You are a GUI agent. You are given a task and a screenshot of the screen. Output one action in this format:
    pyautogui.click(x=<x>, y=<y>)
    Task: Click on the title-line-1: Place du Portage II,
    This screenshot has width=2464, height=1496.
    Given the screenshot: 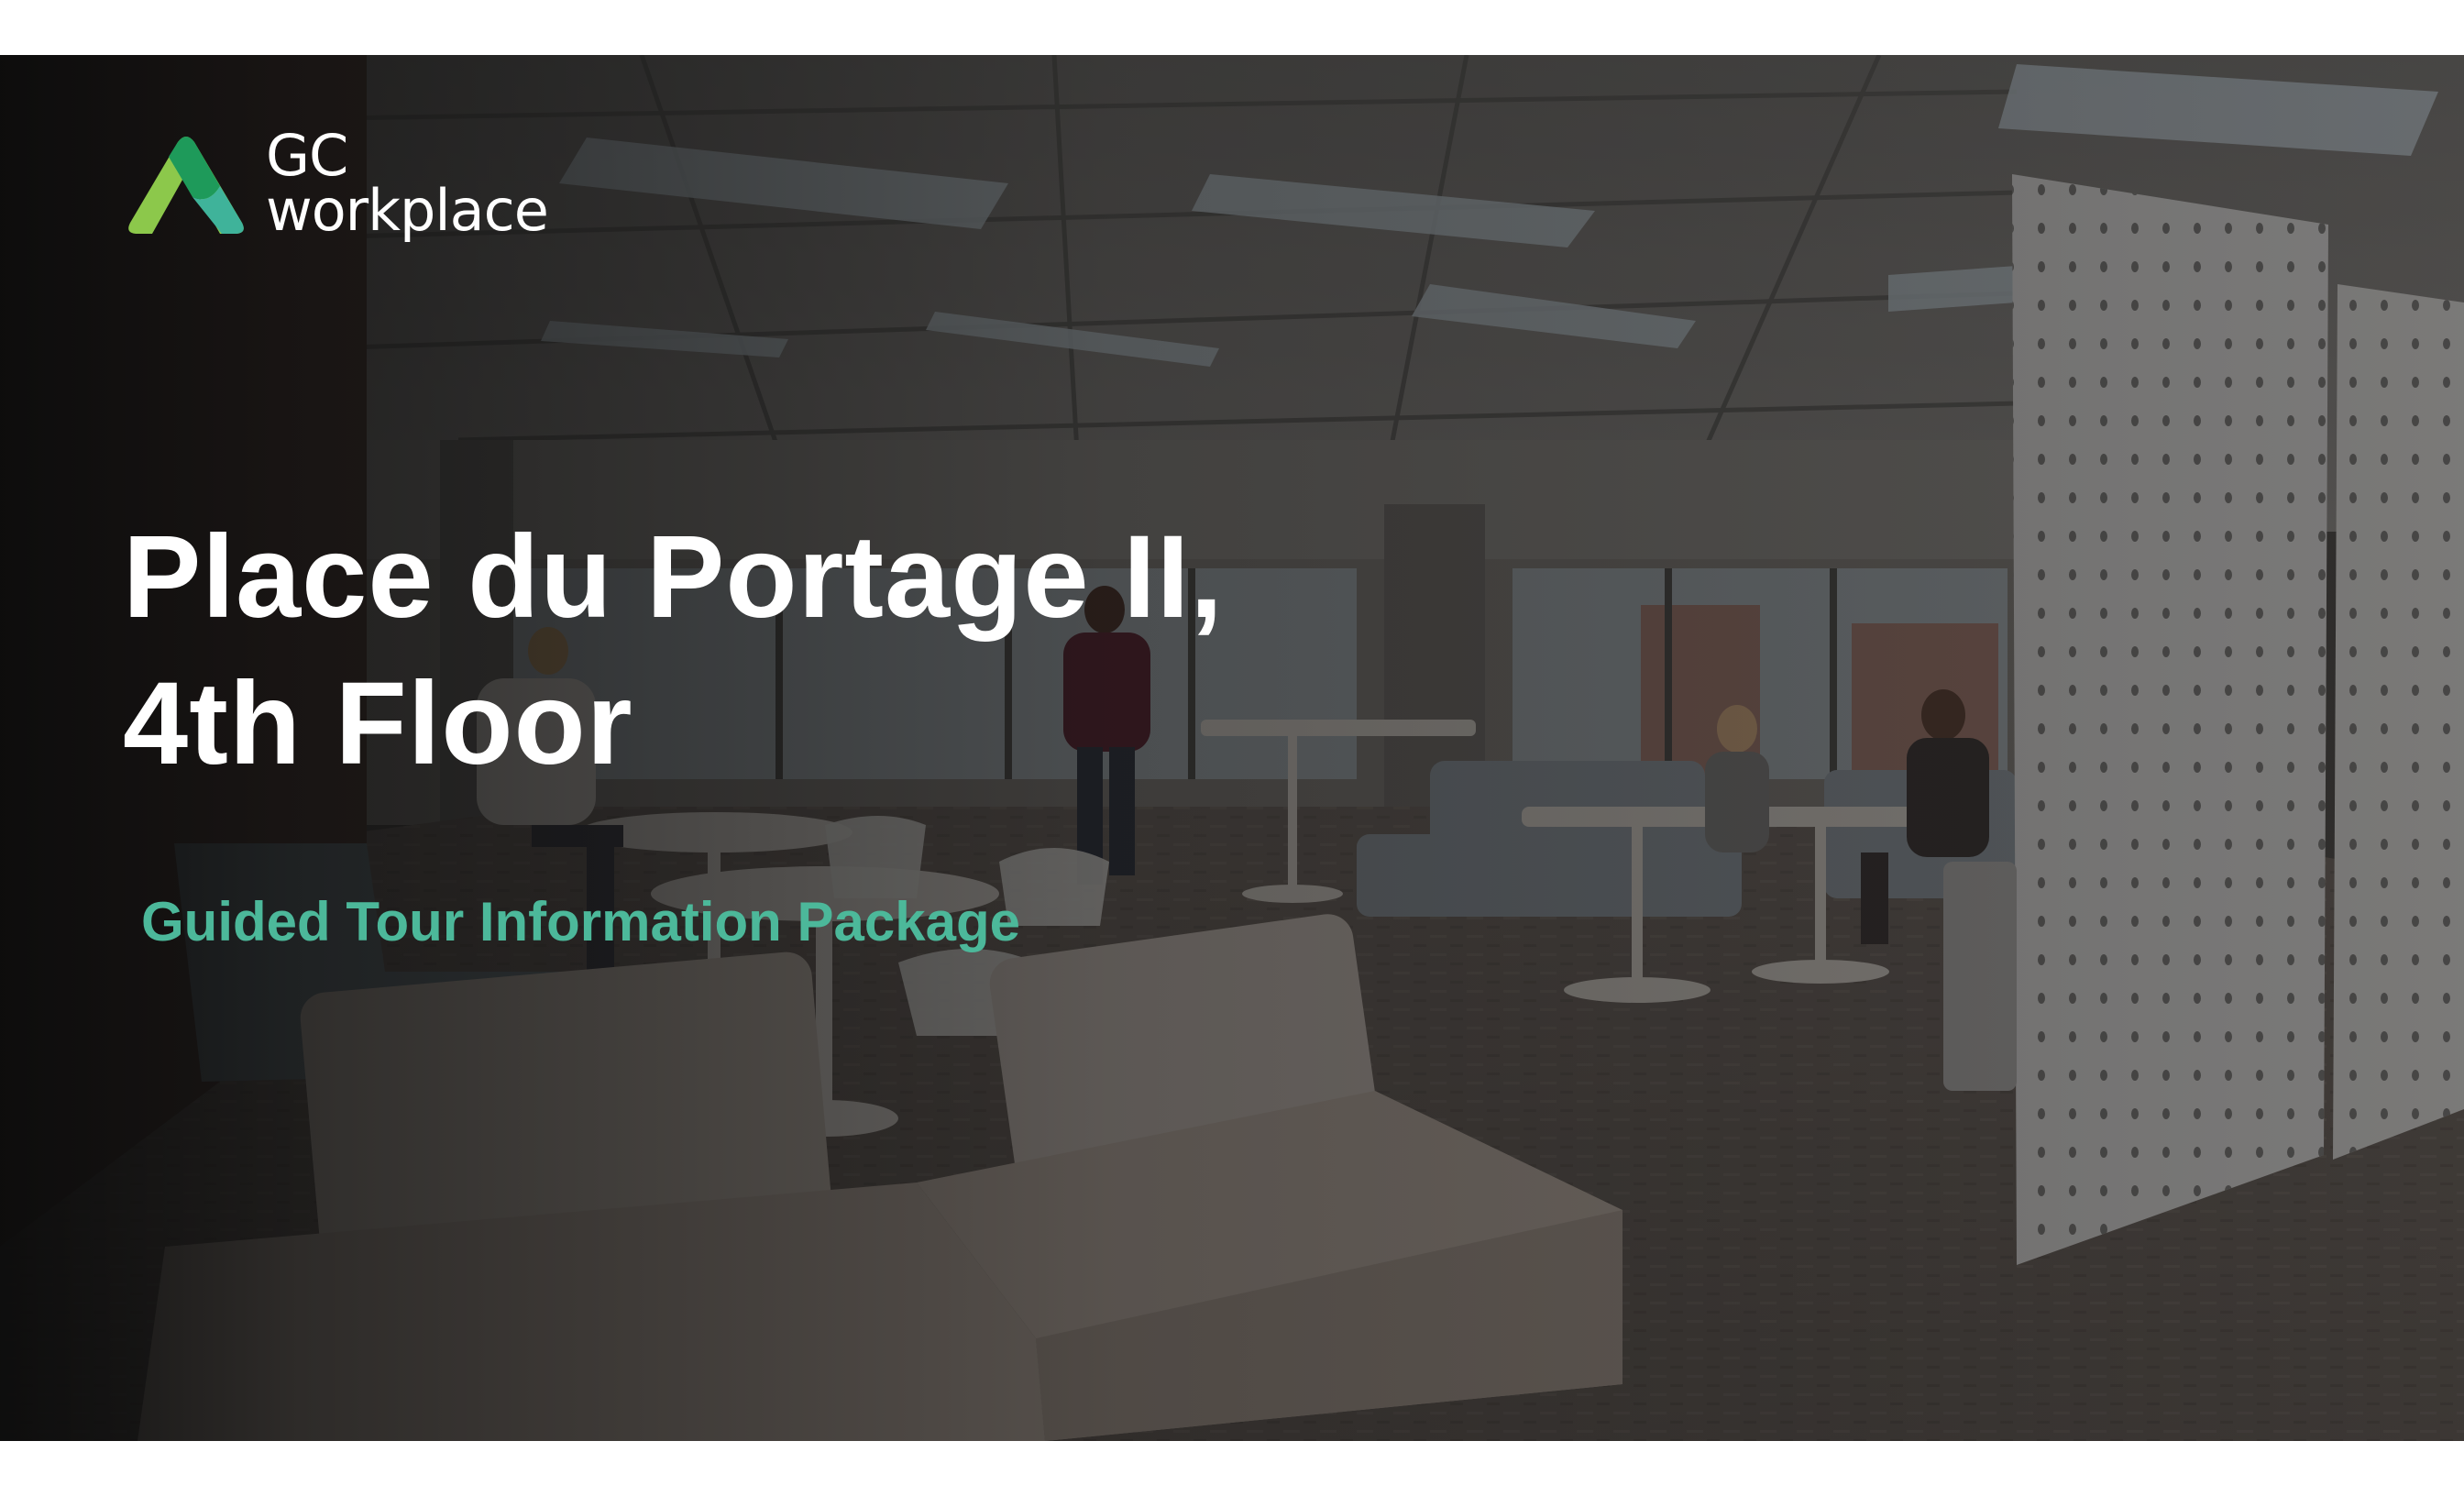 What is the action you would take?
    pyautogui.click(x=673, y=577)
    